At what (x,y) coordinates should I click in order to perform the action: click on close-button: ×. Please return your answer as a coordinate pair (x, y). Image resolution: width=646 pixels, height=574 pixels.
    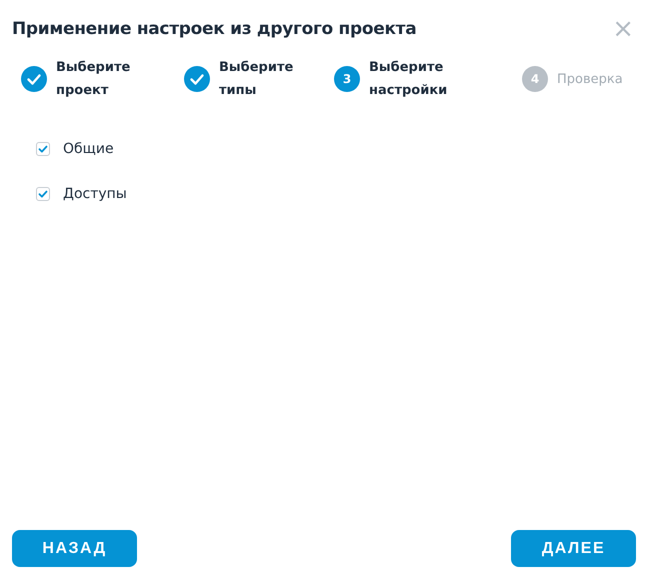
    Looking at the image, I should click on (623, 29).